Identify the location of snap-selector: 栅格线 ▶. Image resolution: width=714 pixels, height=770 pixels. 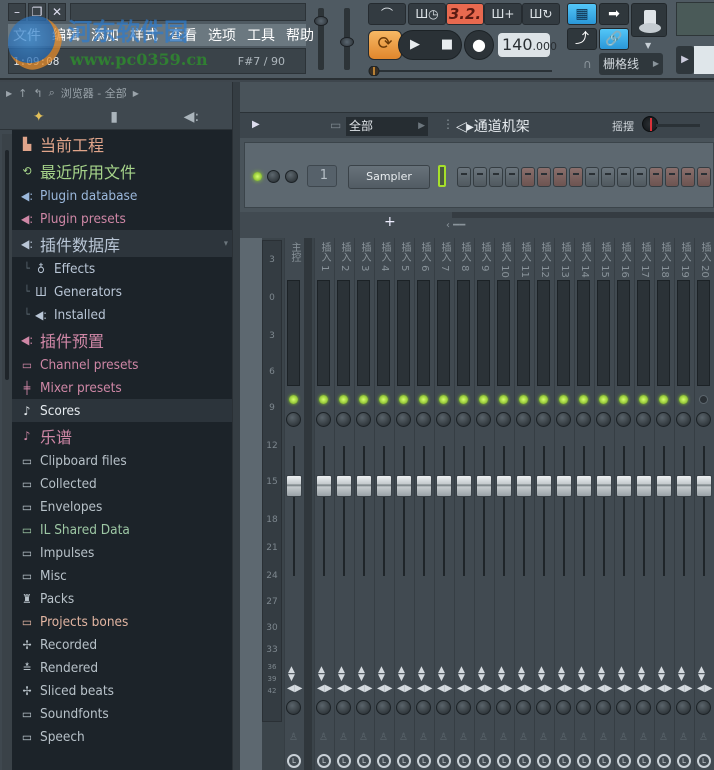
(631, 64).